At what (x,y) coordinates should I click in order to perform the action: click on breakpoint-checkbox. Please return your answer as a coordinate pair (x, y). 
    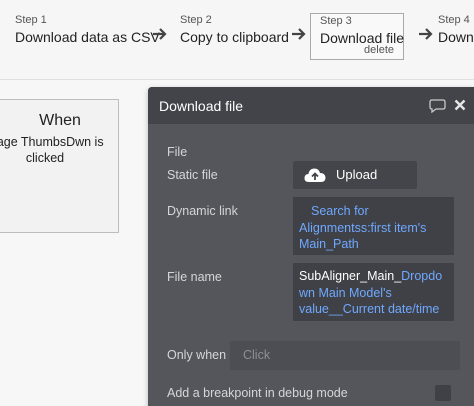
    Looking at the image, I should click on (443, 393).